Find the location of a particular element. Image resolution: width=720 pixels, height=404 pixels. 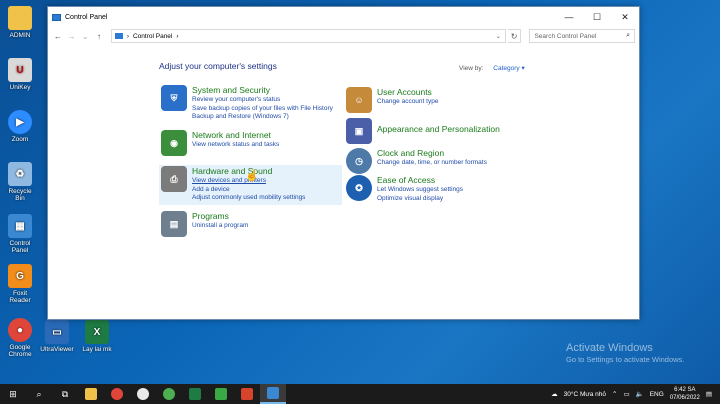

link-uninstall-program: Uninstall a program is located at coordinates (220, 226).